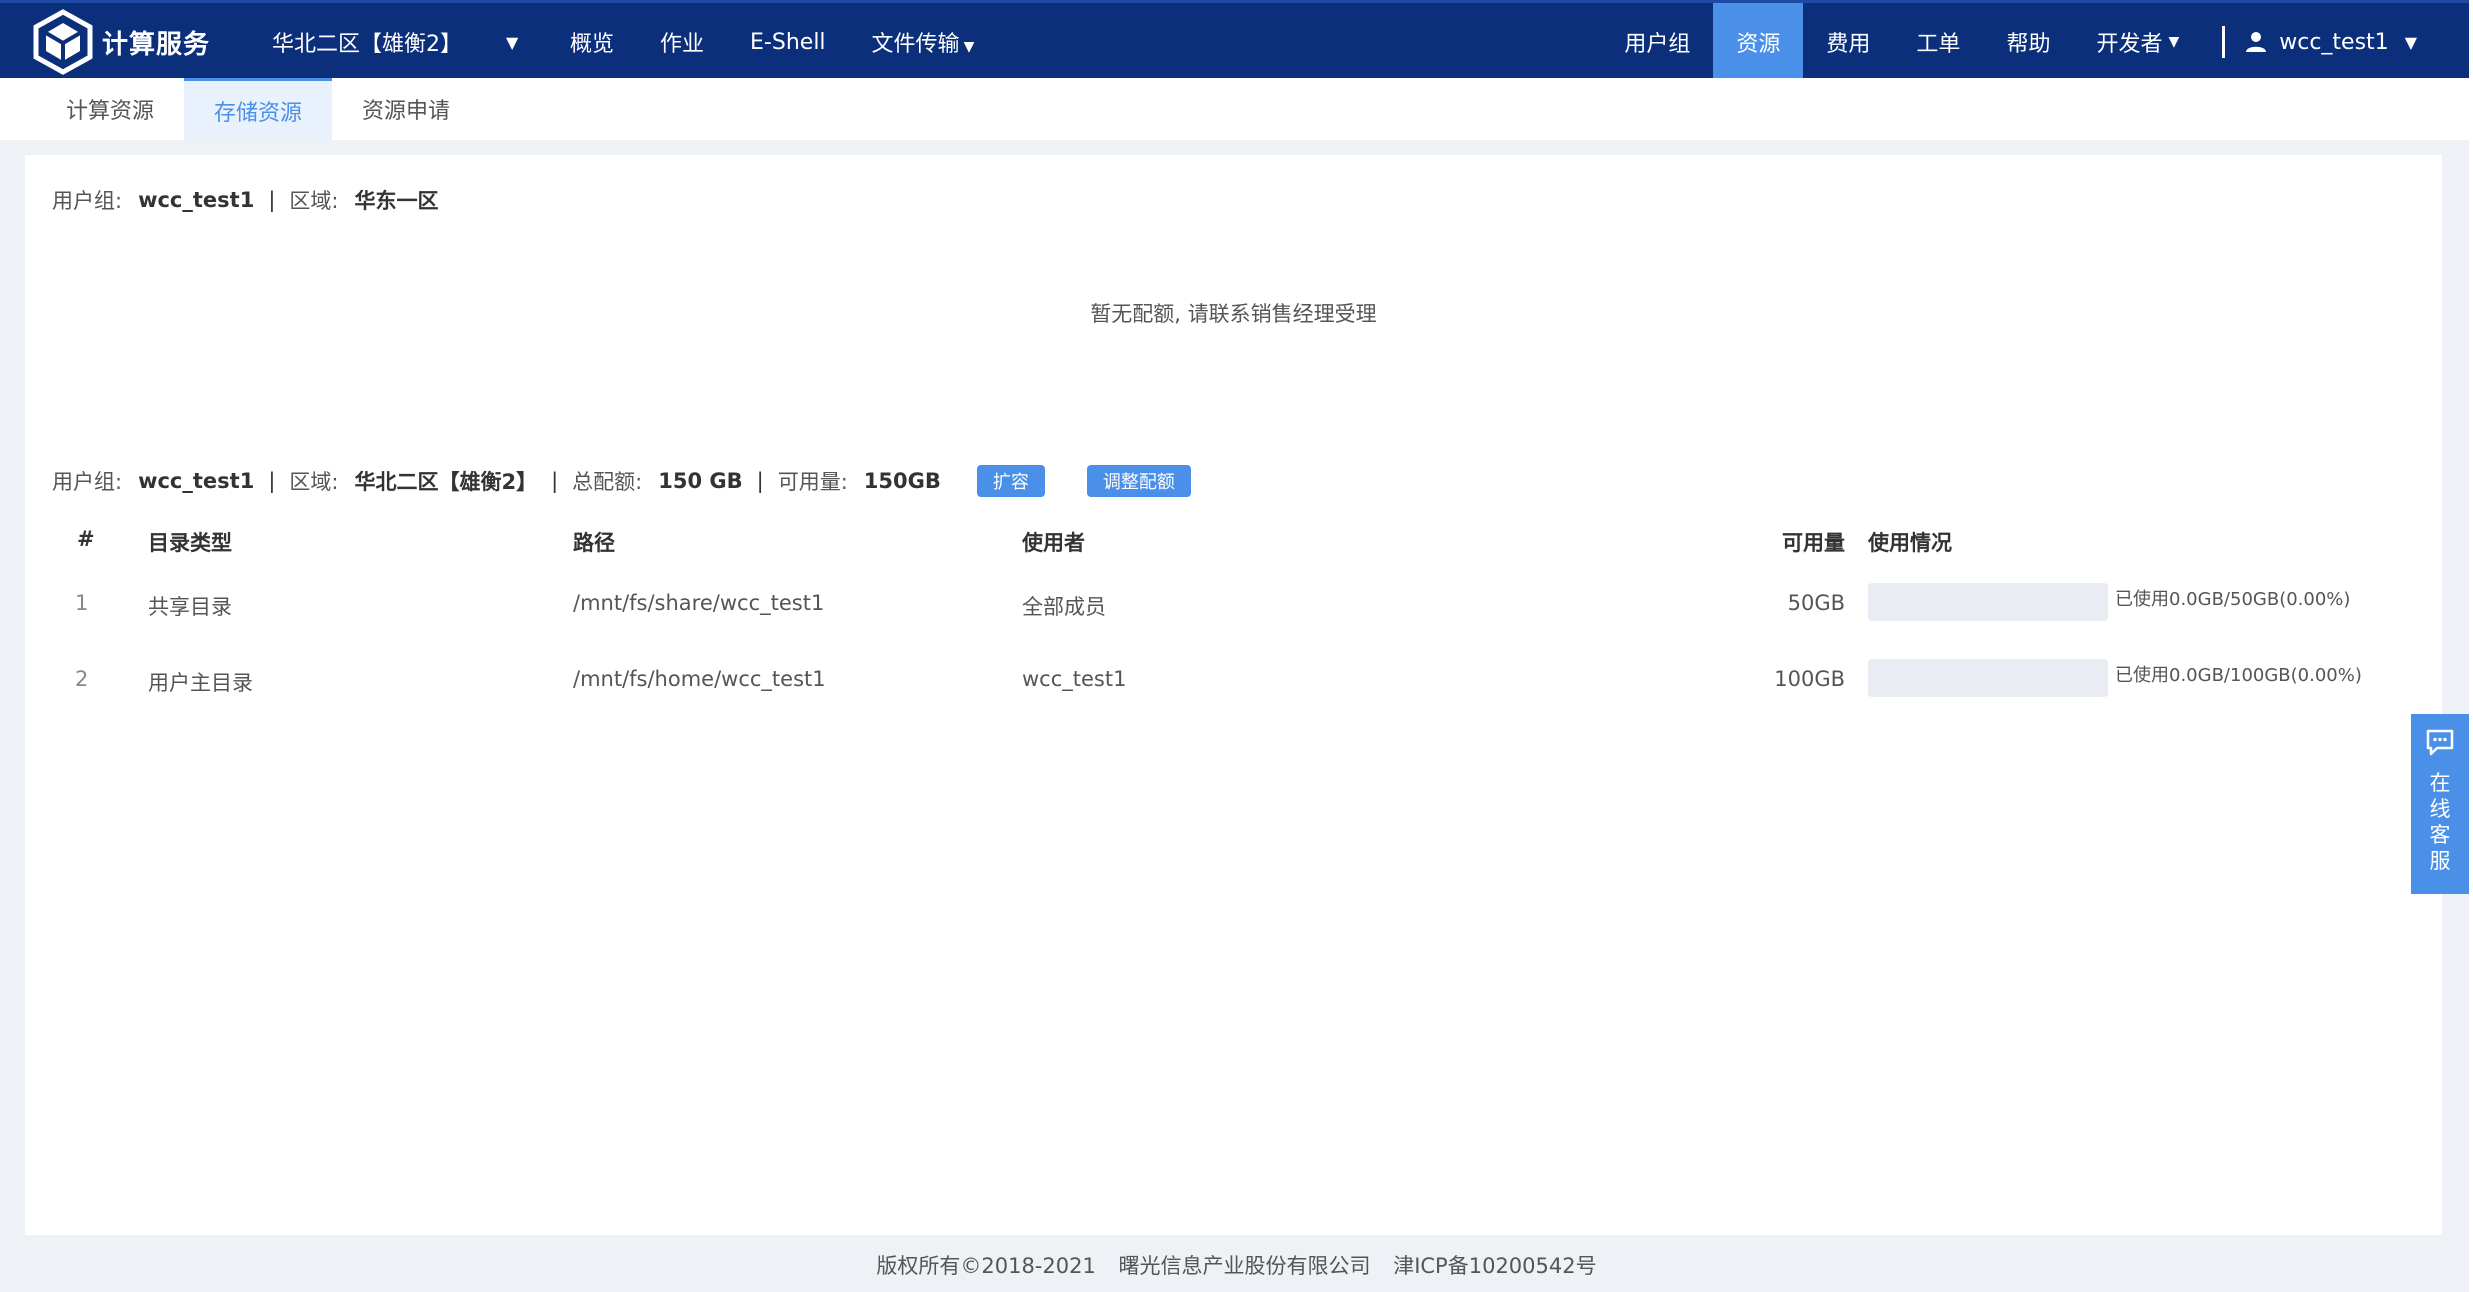 The image size is (2473, 1292). What do you see at coordinates (406, 109) in the screenshot?
I see `tab-resource-application: 资源申请` at bounding box center [406, 109].